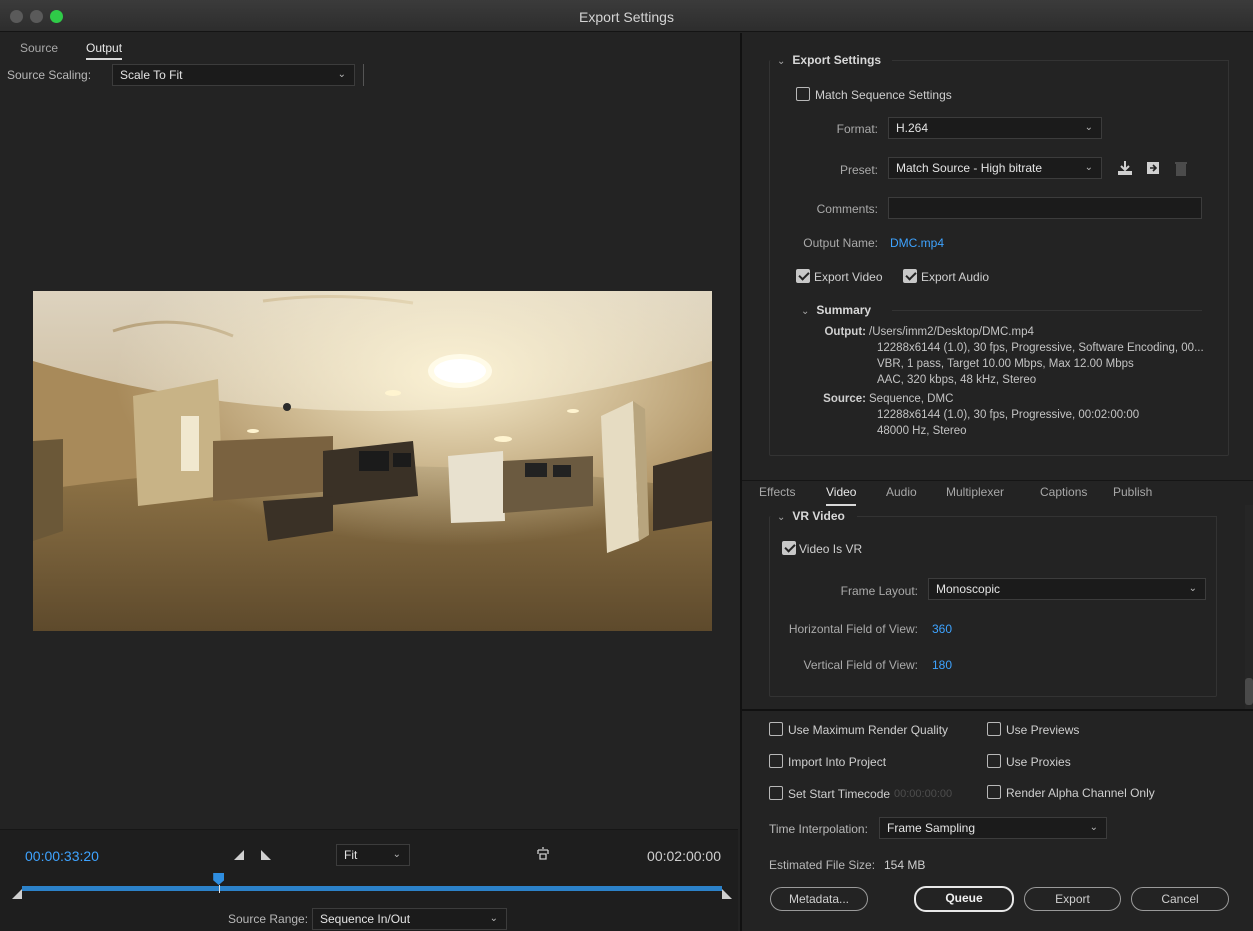  Describe the element at coordinates (964, 899) in the screenshot. I see `queue-button: Queue` at that location.